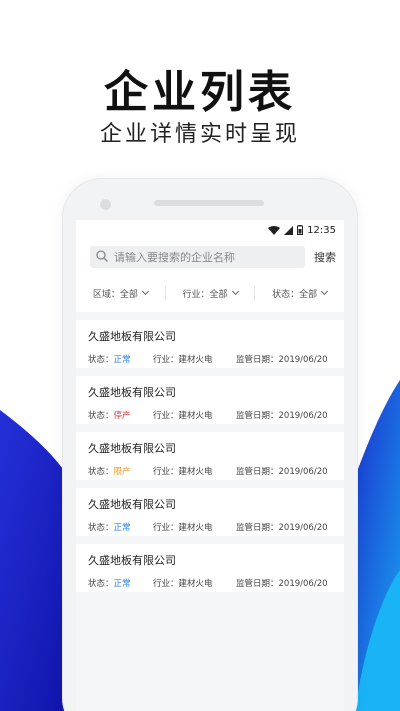  I want to click on search-icon, so click(102, 257).